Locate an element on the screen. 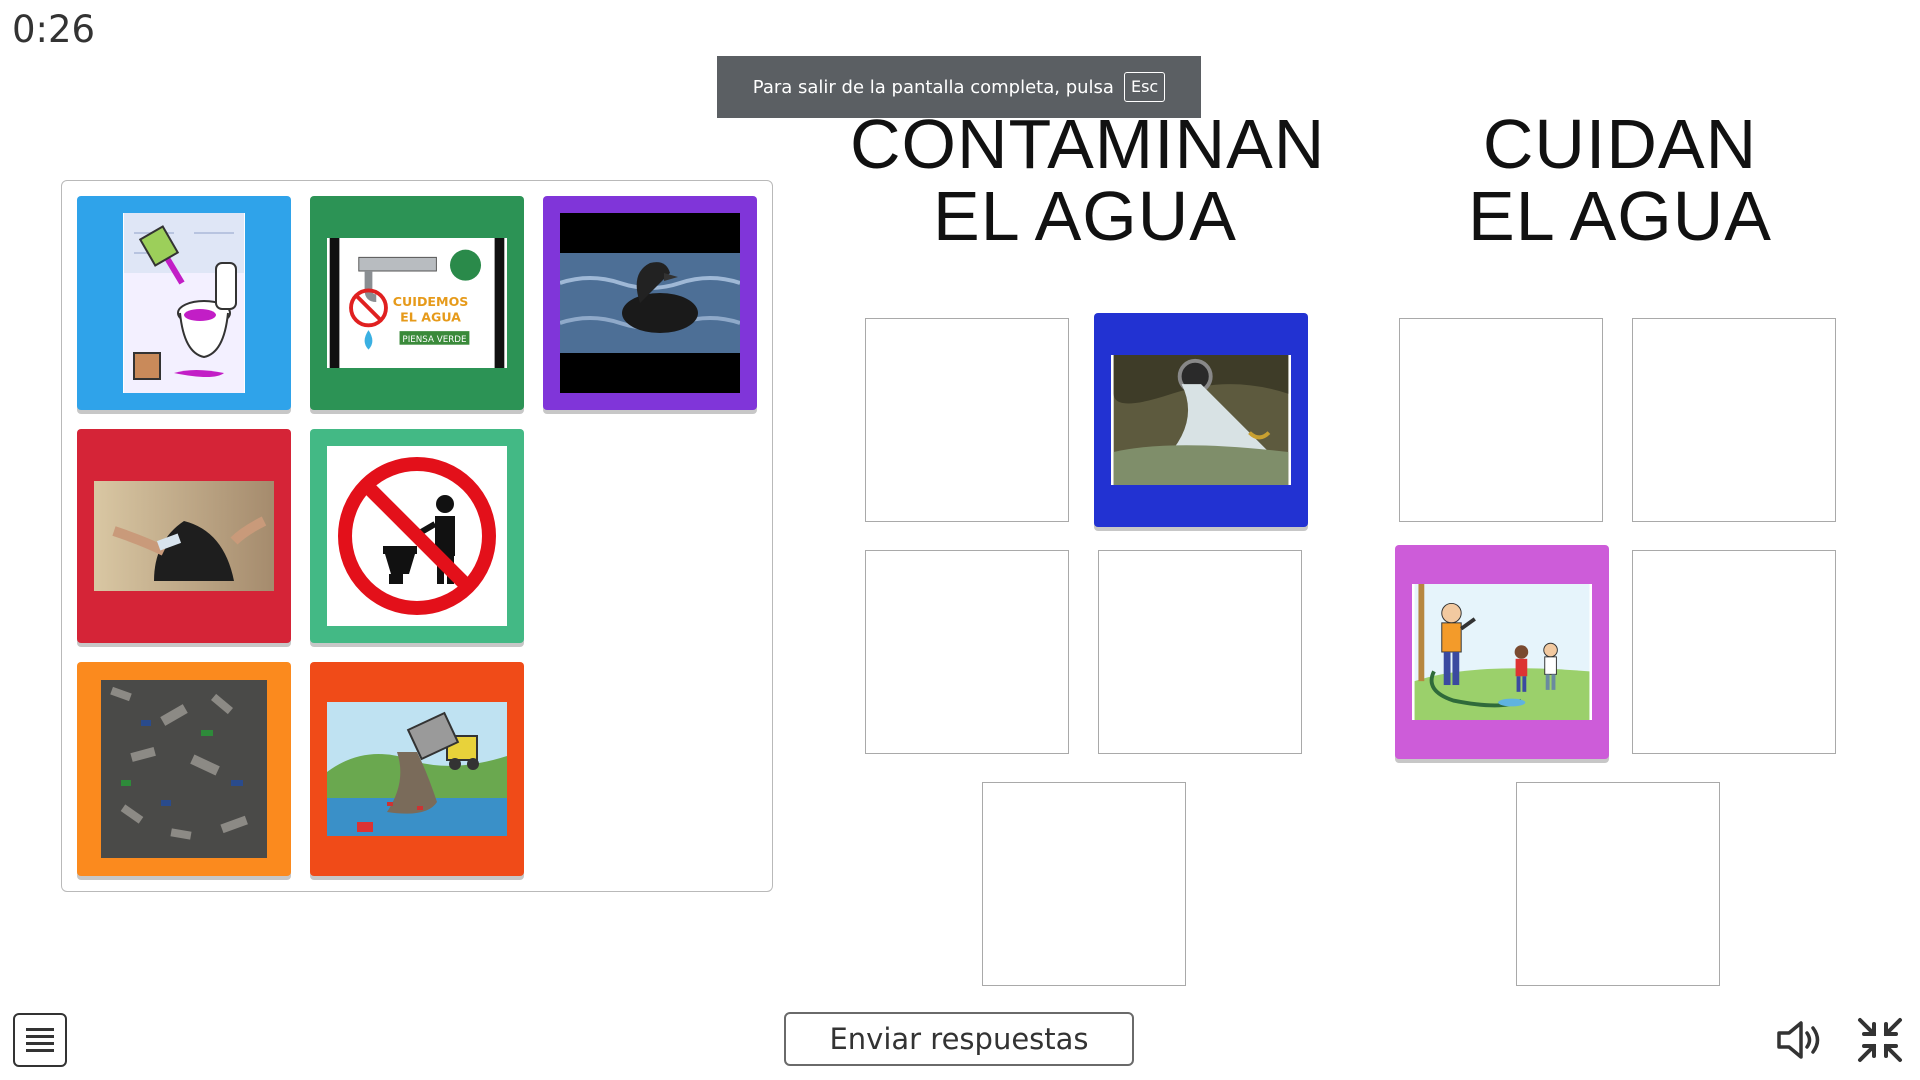 The height and width of the screenshot is (1080, 1920). speaker-icon is located at coordinates (1798, 1040).